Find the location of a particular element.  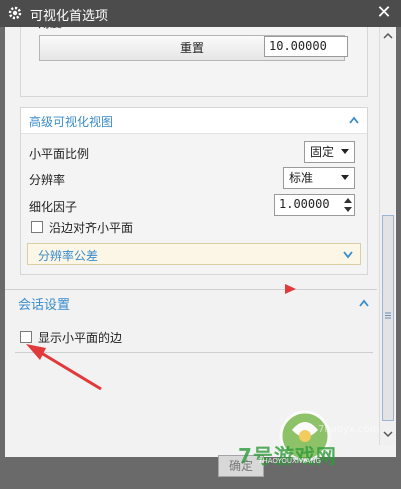

vertical-scrollbar is located at coordinates (387, 236).